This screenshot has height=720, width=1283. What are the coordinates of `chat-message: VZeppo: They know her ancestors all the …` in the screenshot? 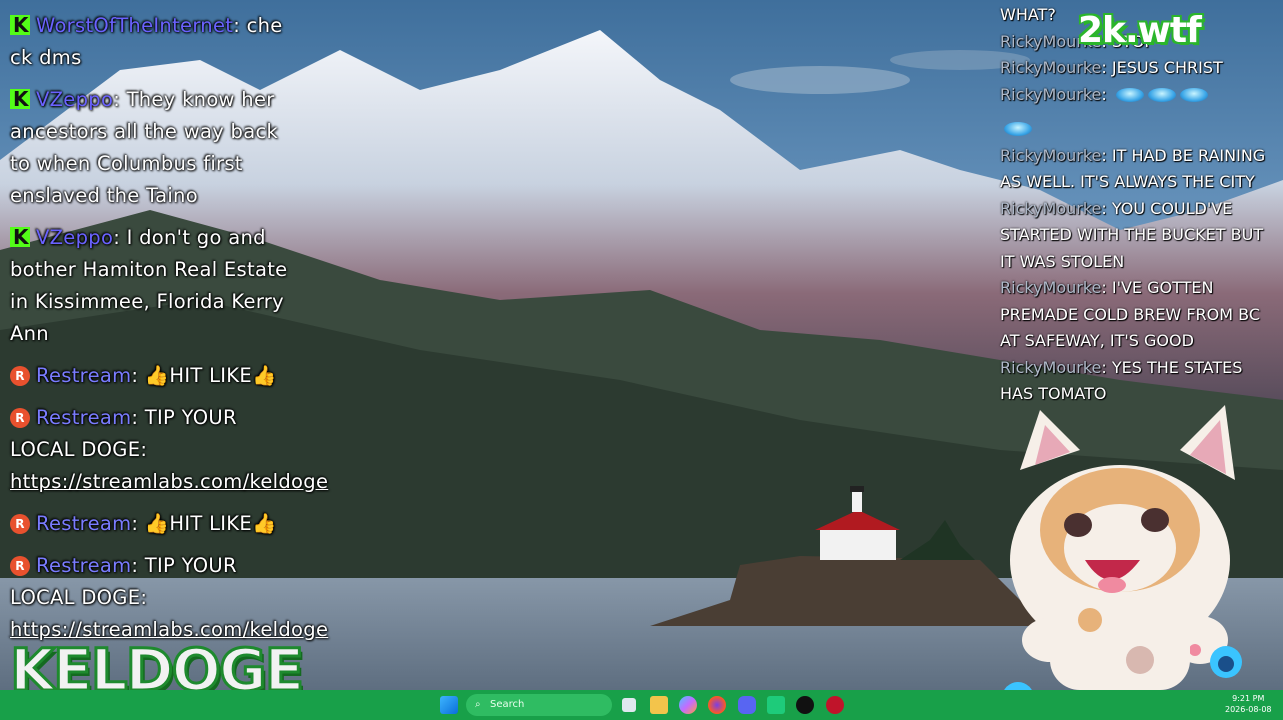 It's located at (152, 147).